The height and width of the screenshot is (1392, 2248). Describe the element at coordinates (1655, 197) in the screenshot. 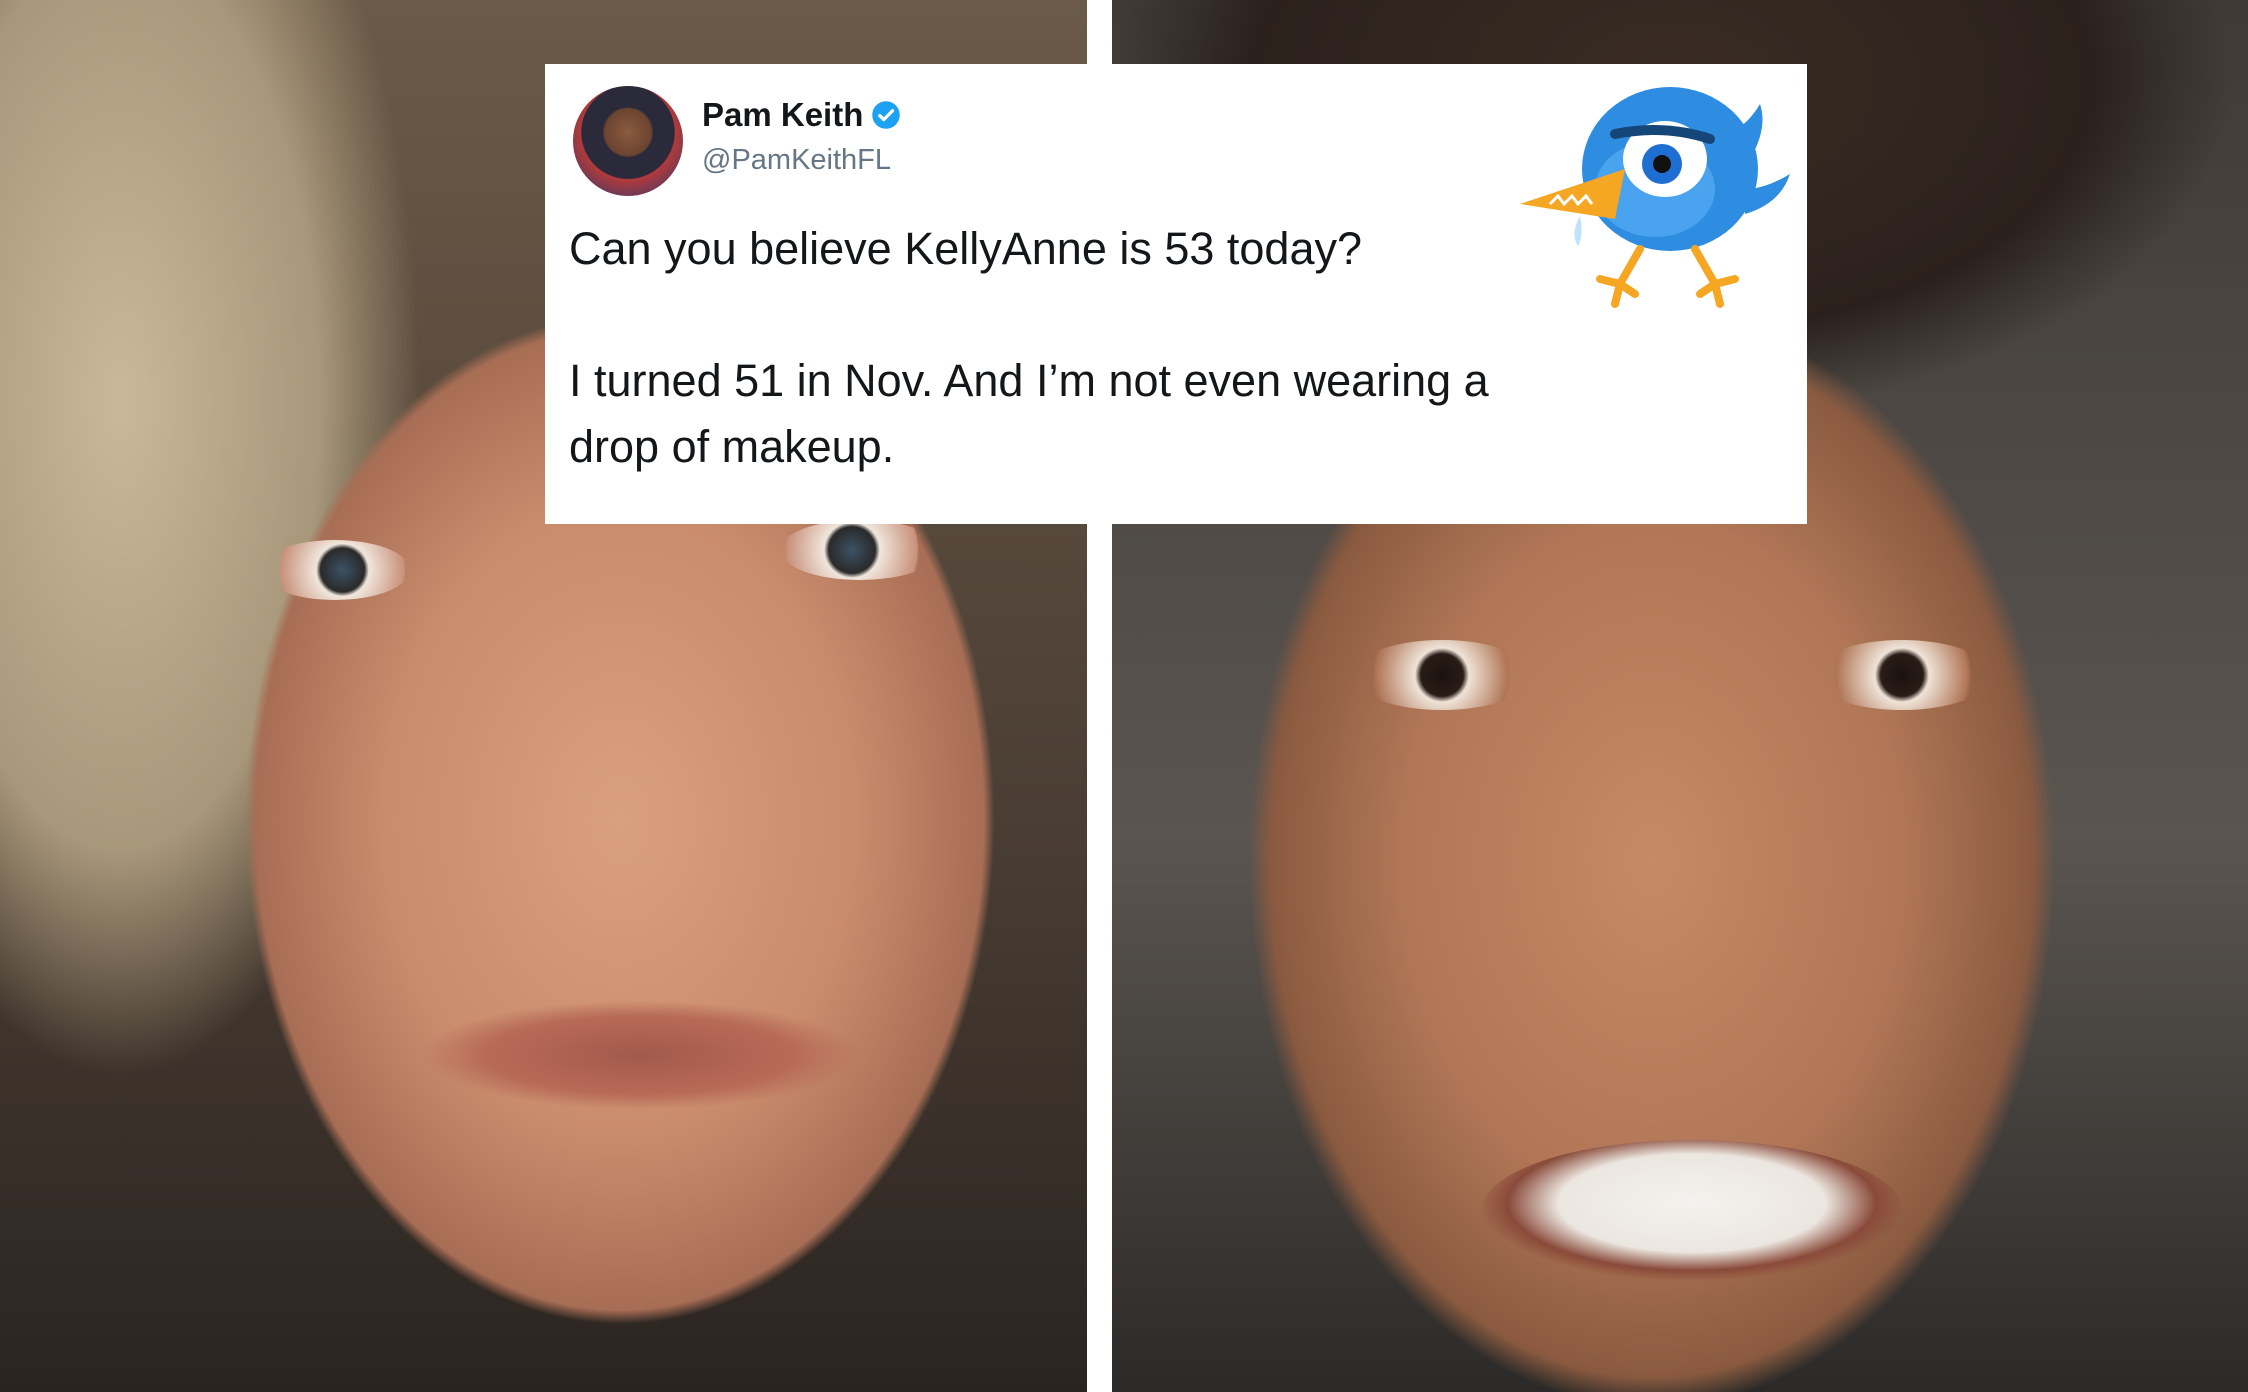

I see `angry-bird-mascot-icon` at that location.